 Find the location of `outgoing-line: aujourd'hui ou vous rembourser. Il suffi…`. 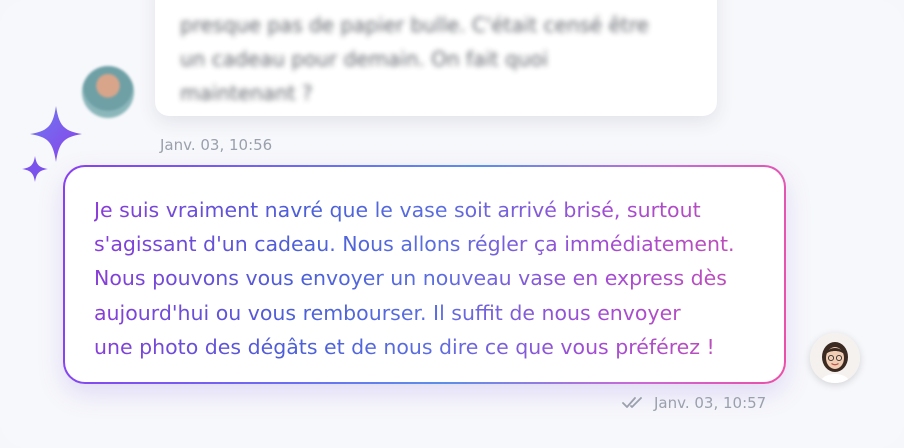

outgoing-line: aujourd'hui ou vous rembourser. Il suffi… is located at coordinates (387, 312).